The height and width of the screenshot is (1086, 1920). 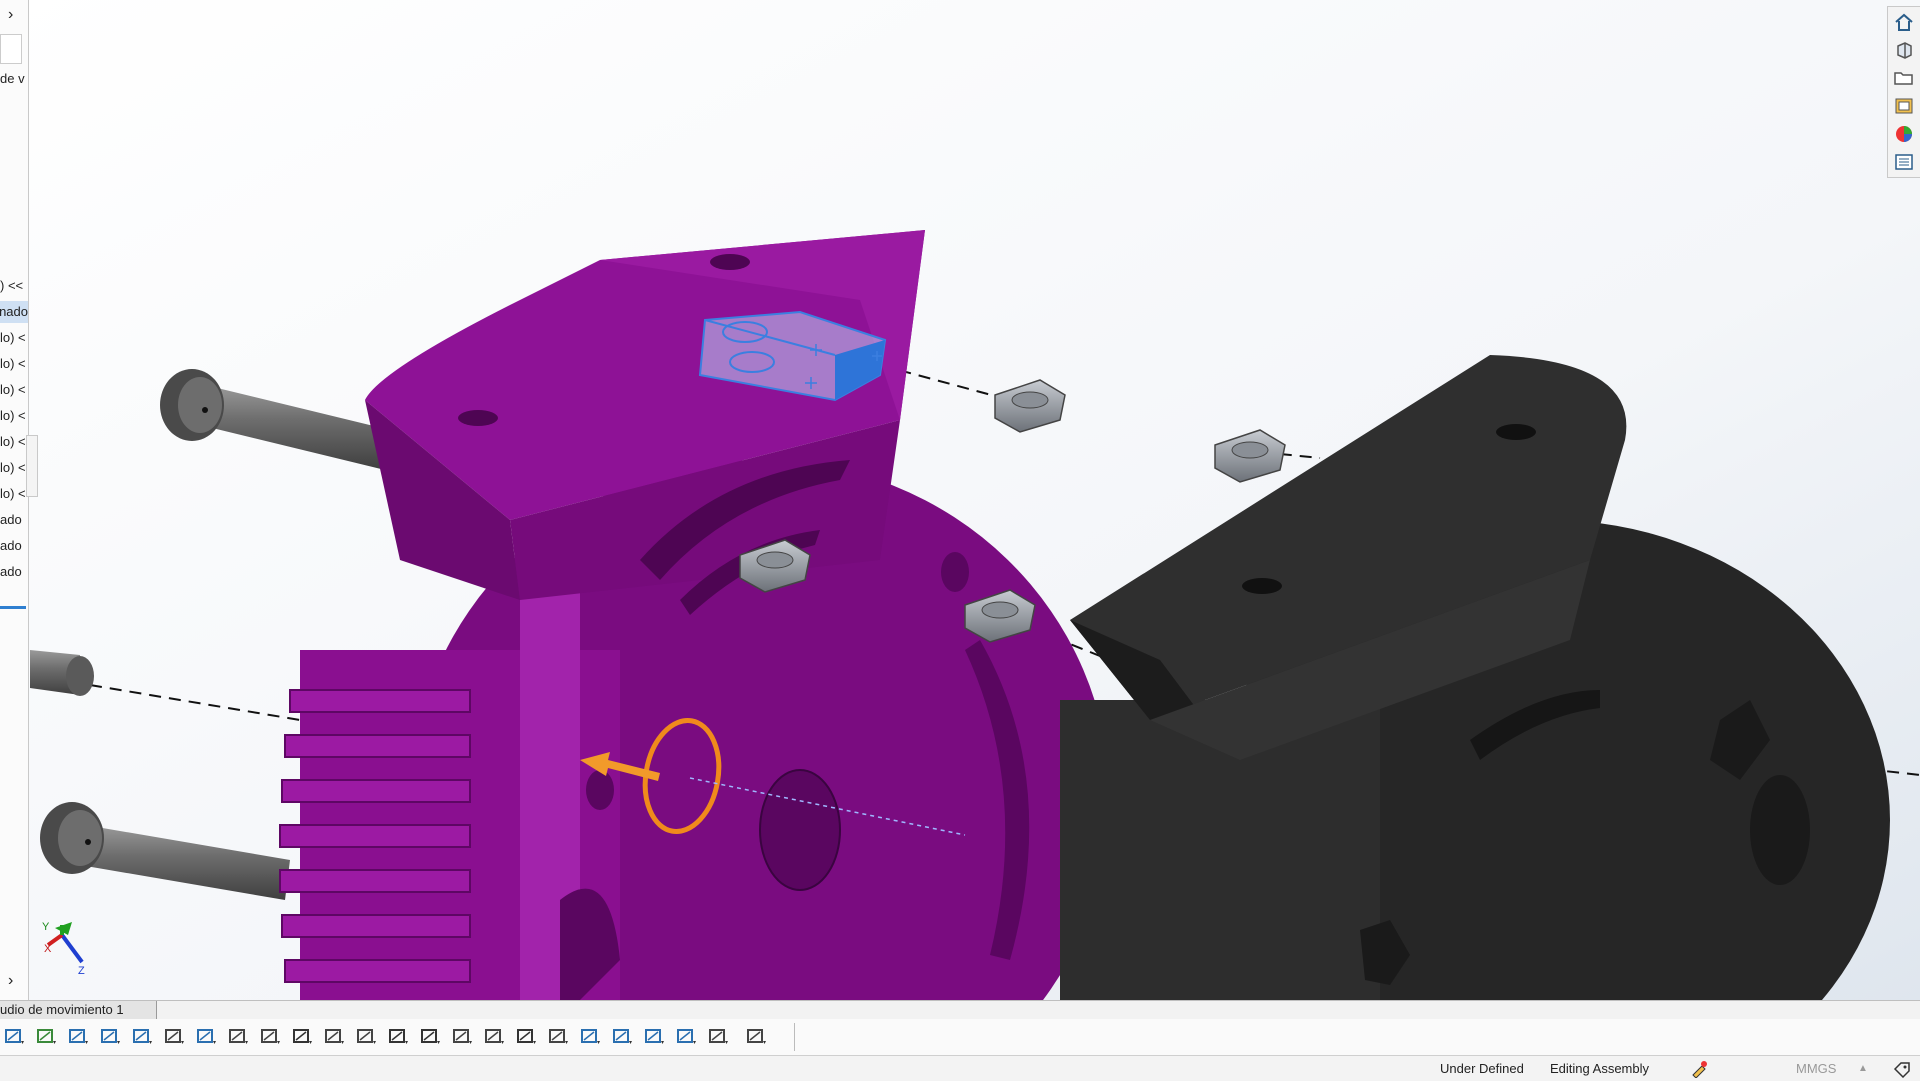 What do you see at coordinates (960, 1037) in the screenshot?
I see `bottom-toolbar` at bounding box center [960, 1037].